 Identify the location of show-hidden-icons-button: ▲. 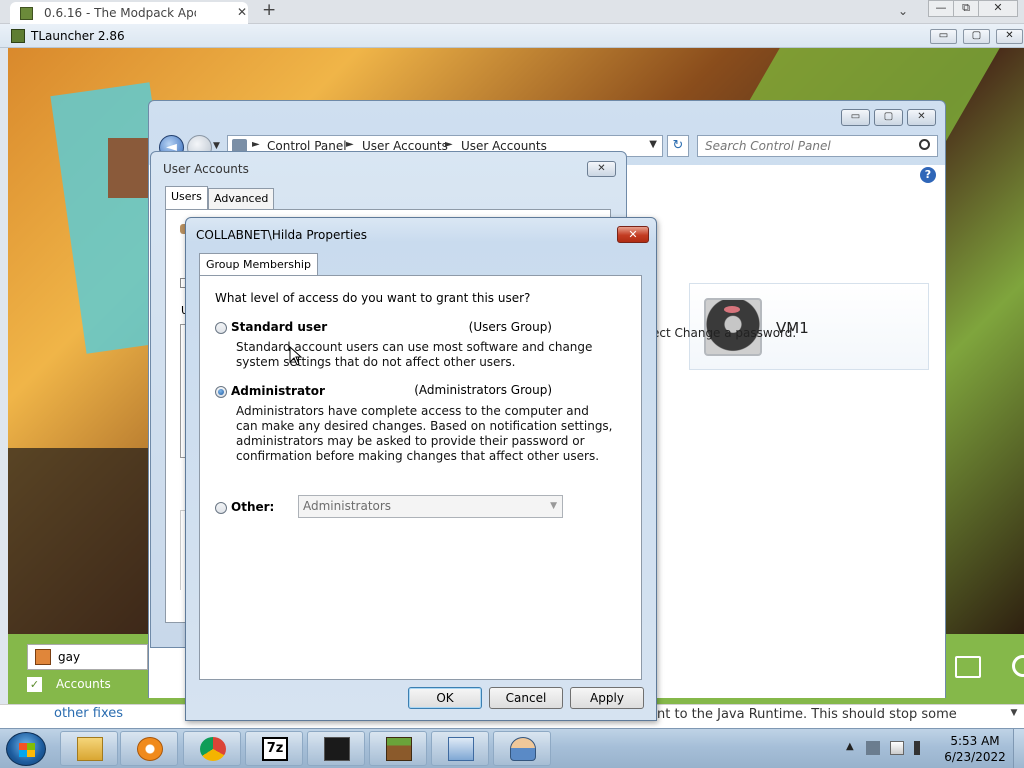
(850, 746).